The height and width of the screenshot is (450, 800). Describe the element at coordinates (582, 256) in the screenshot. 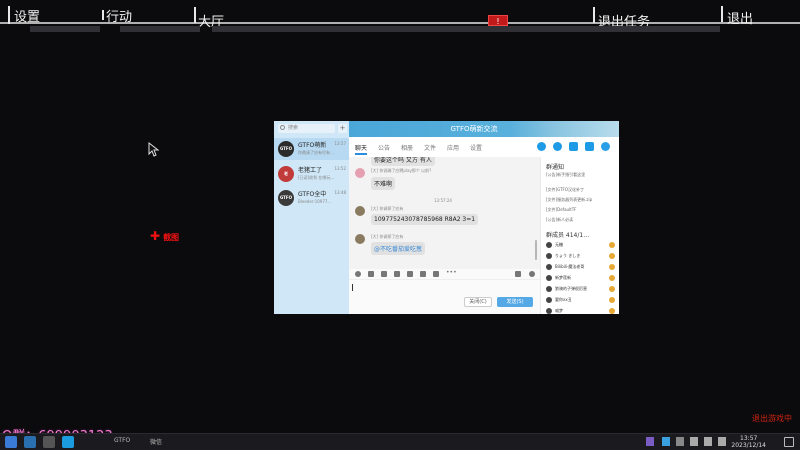

I see `member-item: りょう きしき` at that location.